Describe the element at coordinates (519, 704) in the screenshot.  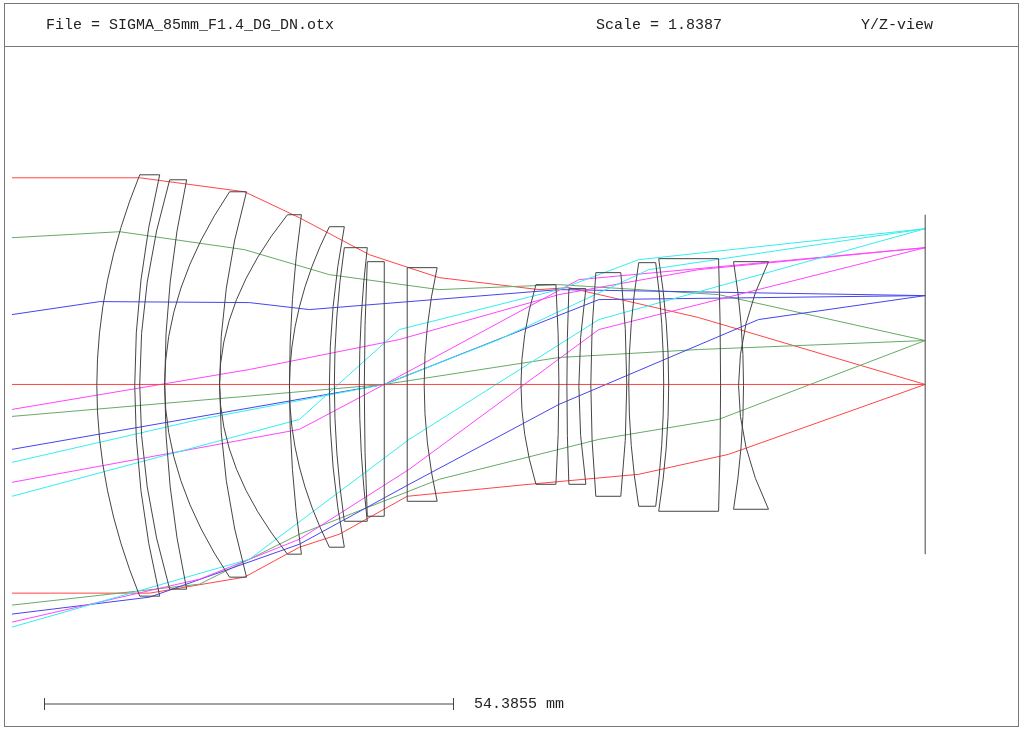
I see `scale-length: 54.3855 mm` at that location.